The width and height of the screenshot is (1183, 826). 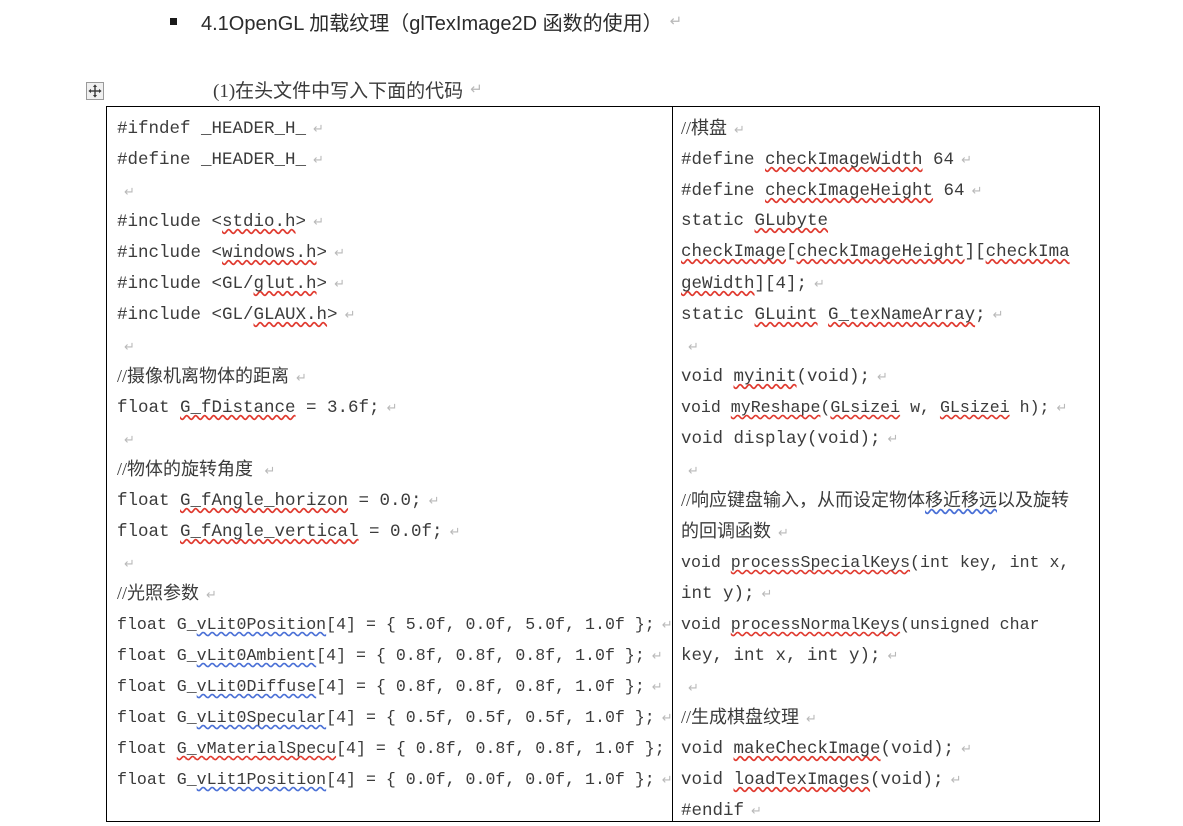 What do you see at coordinates (231, 284) in the screenshot?
I see `code-line: #include <GL/glut.h> ↵` at bounding box center [231, 284].